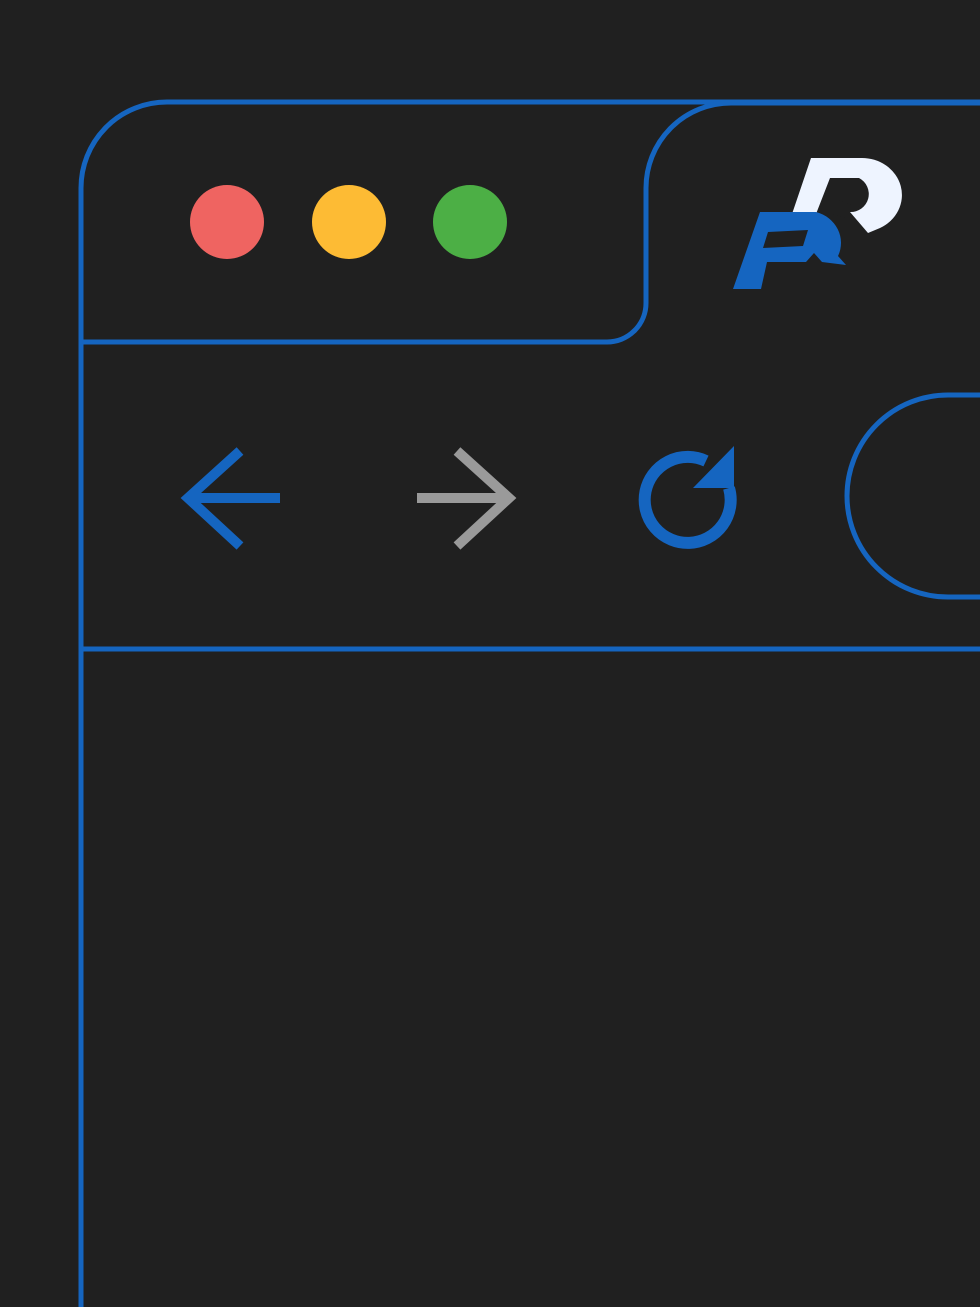 This screenshot has height=1307, width=980. I want to click on address-bar-input, so click(922, 496).